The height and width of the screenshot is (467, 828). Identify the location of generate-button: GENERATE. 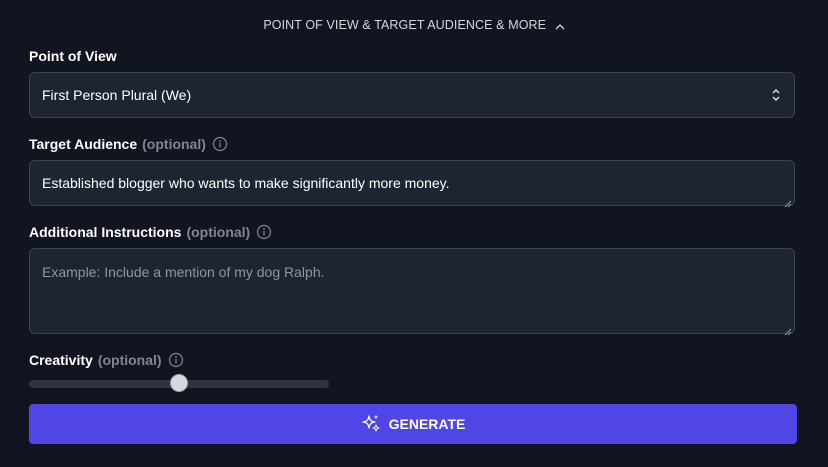
(413, 424).